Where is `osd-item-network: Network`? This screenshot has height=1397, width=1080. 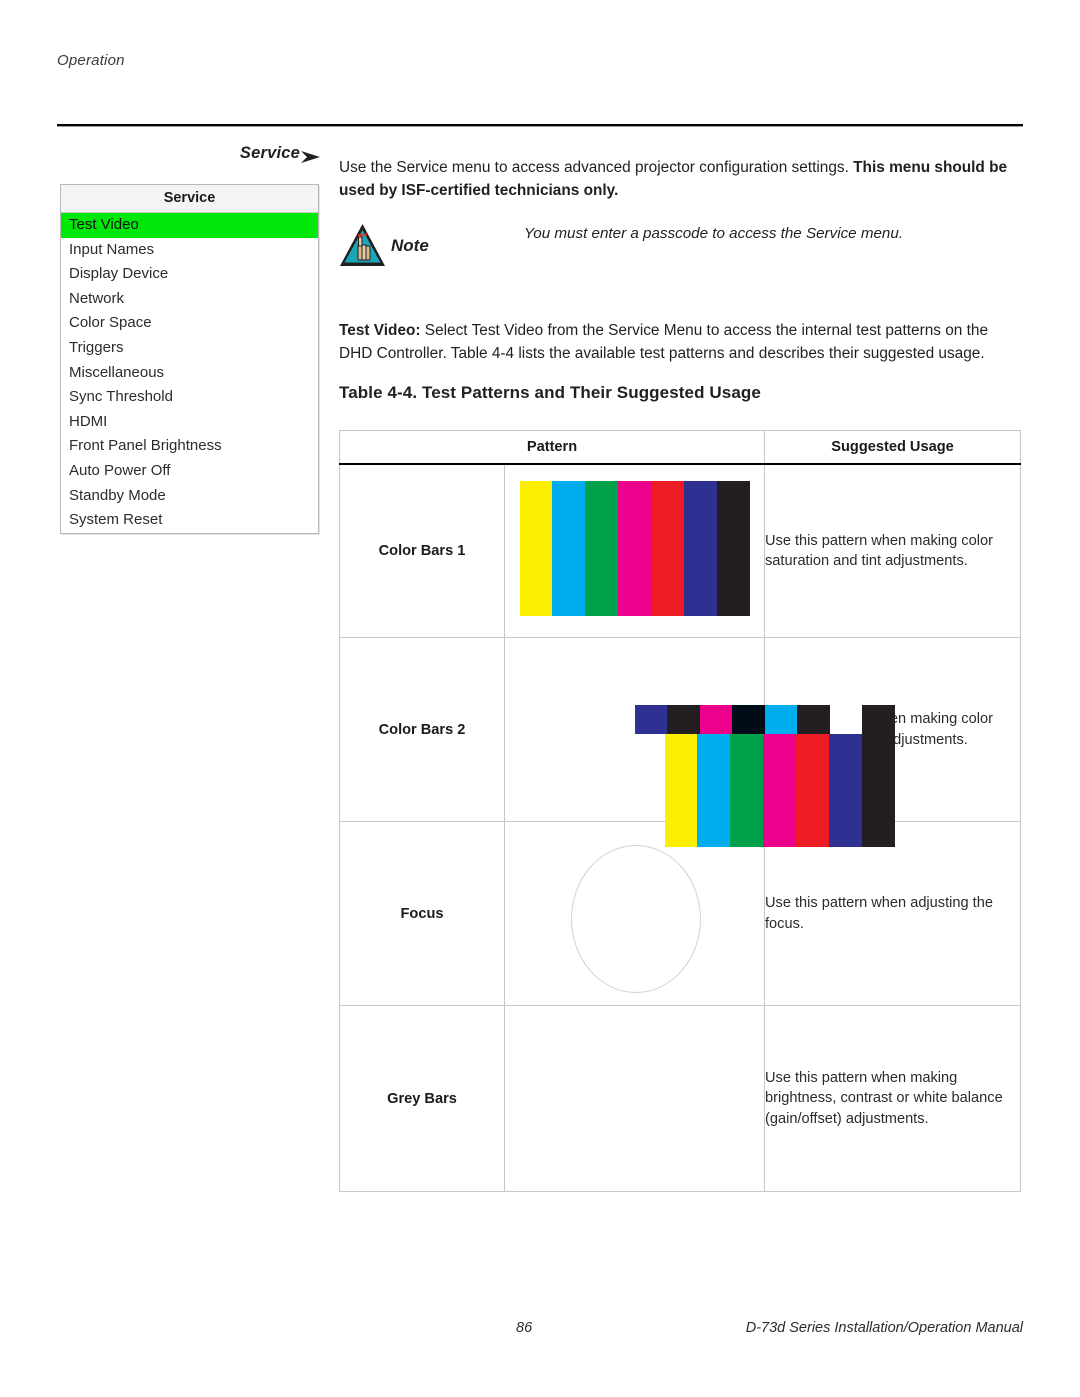
osd-item-network: Network is located at coordinates (189, 299).